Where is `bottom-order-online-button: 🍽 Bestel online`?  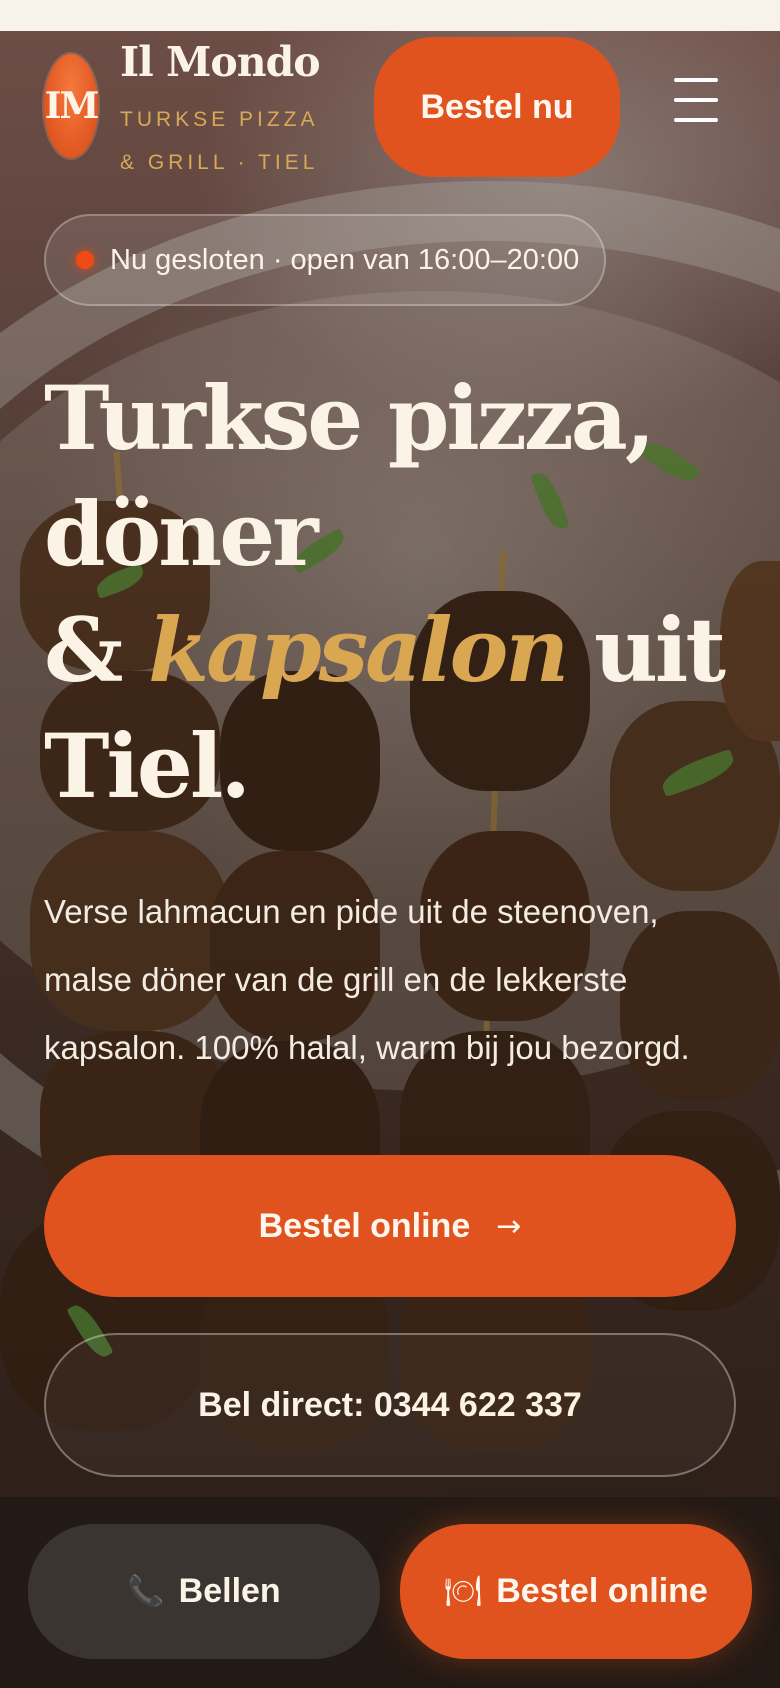 bottom-order-online-button: 🍽 Bestel online is located at coordinates (576, 1591).